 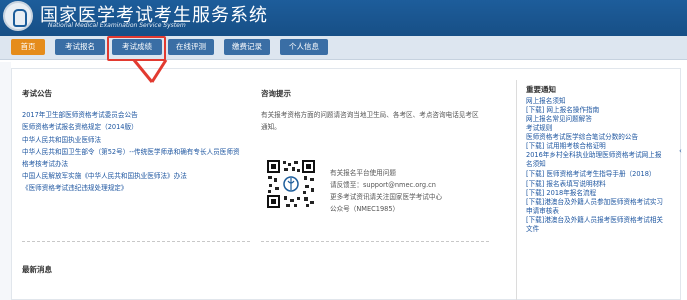 I want to click on contact-text: 公众号（NMEC1985）, so click(x=365, y=209).